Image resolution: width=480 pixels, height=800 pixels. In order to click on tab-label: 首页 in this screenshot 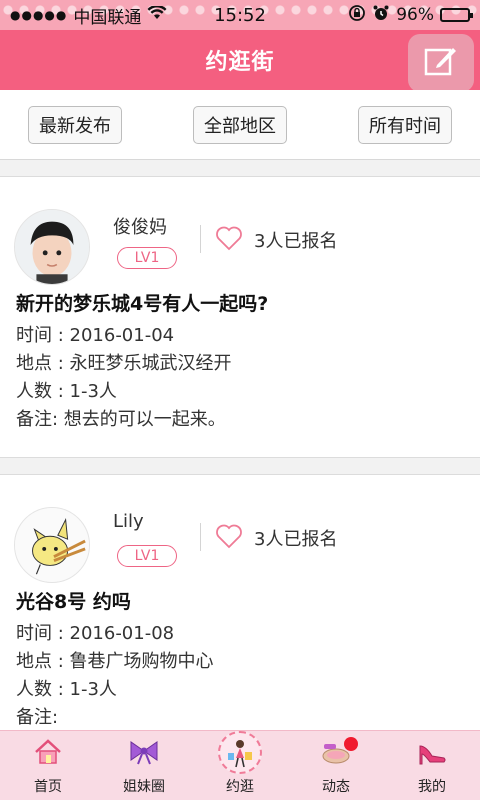, I will do `click(48, 787)`.